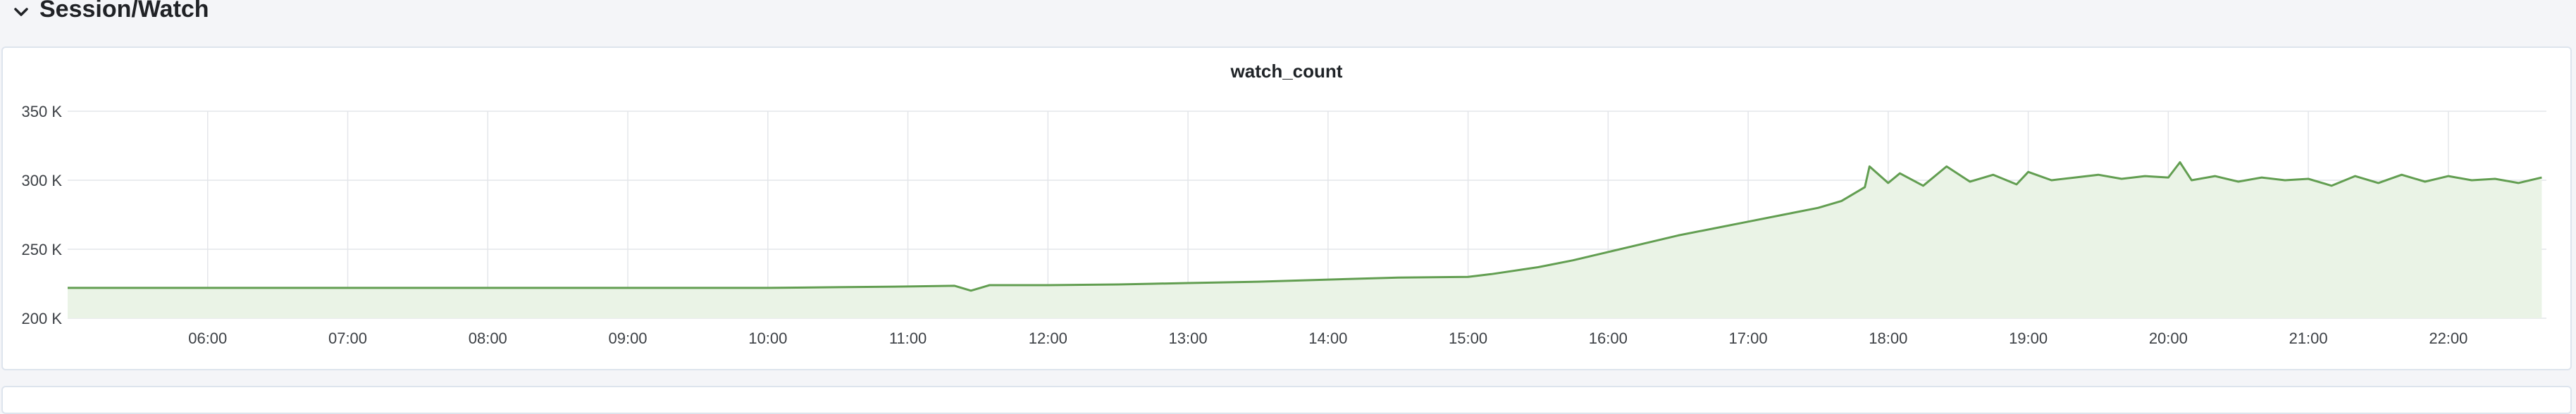  I want to click on row-header: Session/Watch, so click(1288, 23).